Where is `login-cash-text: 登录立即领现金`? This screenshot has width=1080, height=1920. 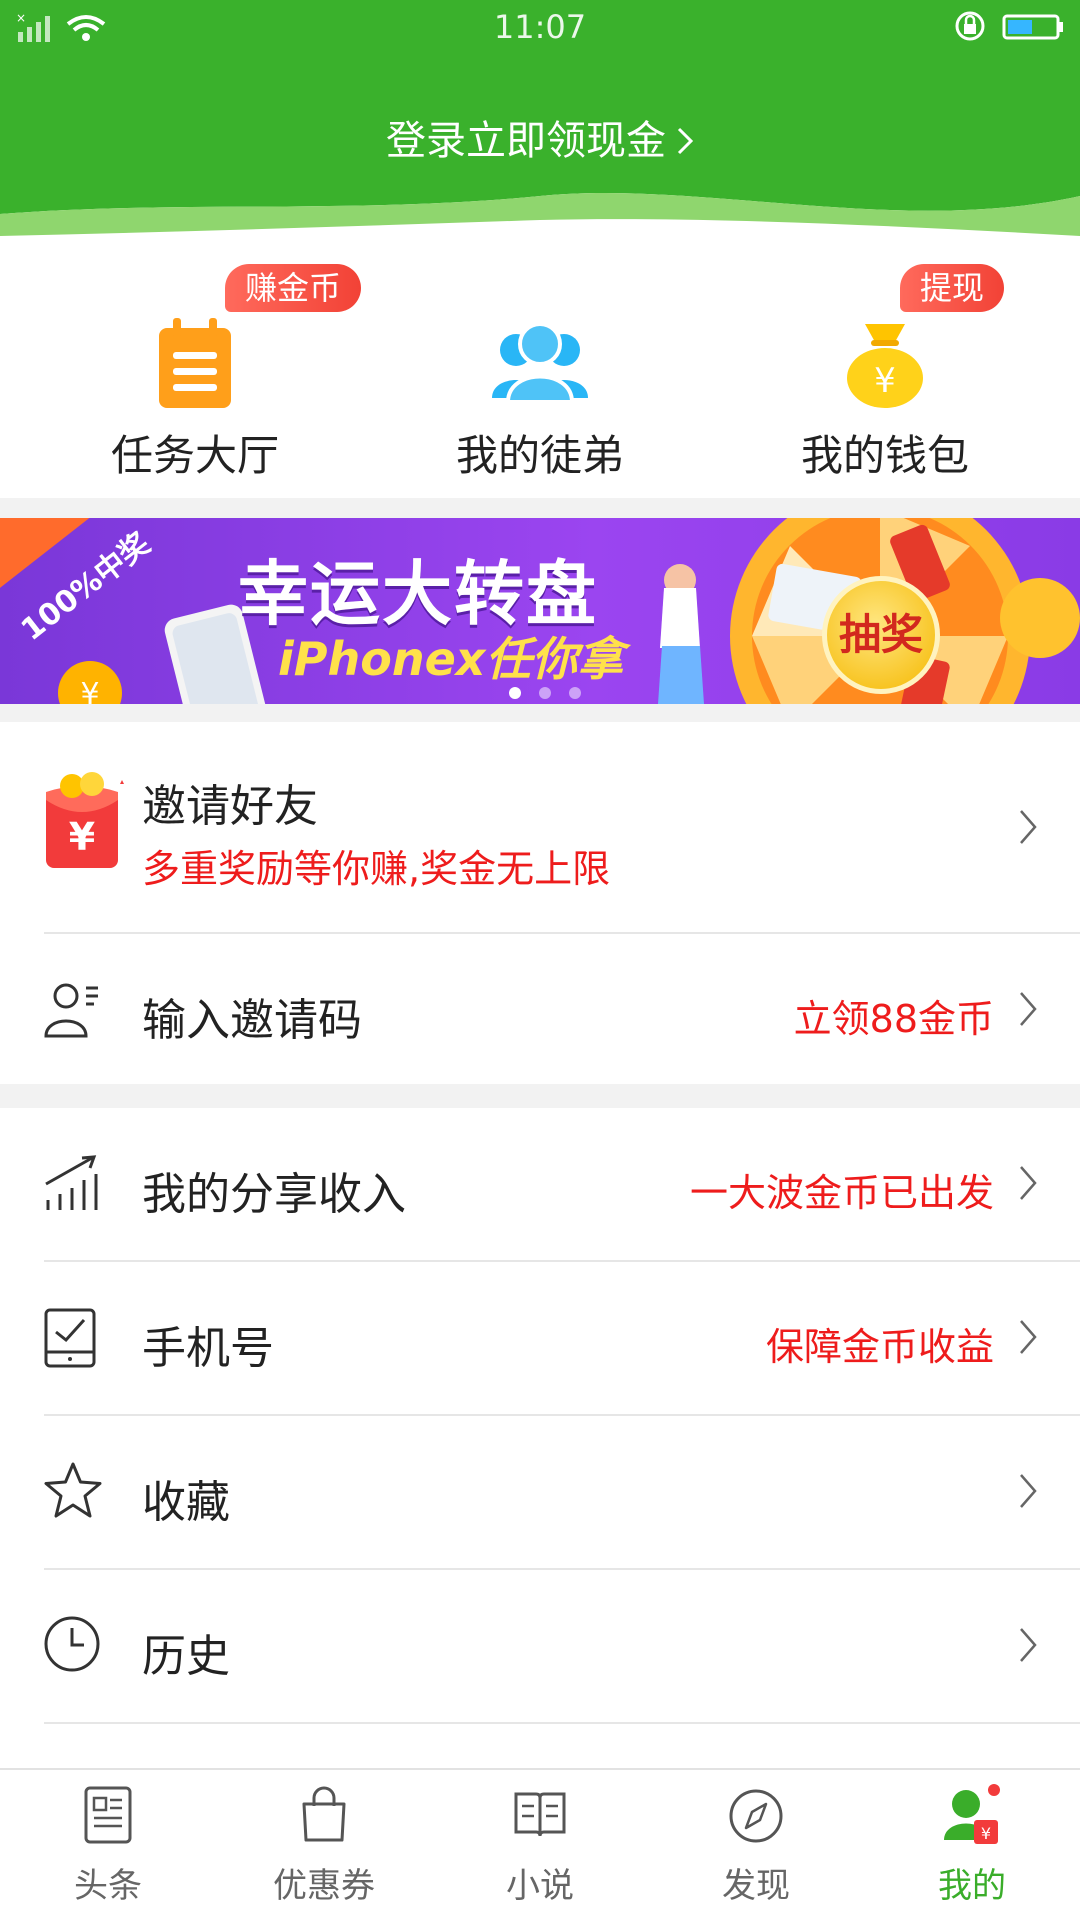 login-cash-text: 登录立即领现金 is located at coordinates (526, 141).